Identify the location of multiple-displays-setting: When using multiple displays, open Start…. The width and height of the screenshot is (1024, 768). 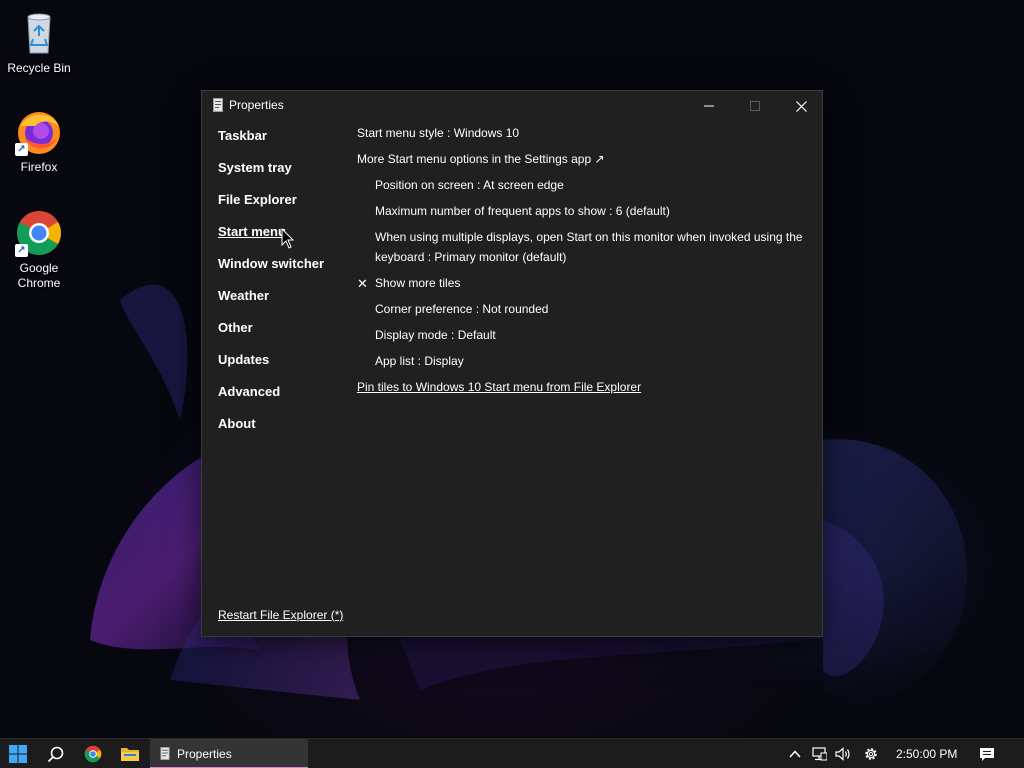
(589, 247).